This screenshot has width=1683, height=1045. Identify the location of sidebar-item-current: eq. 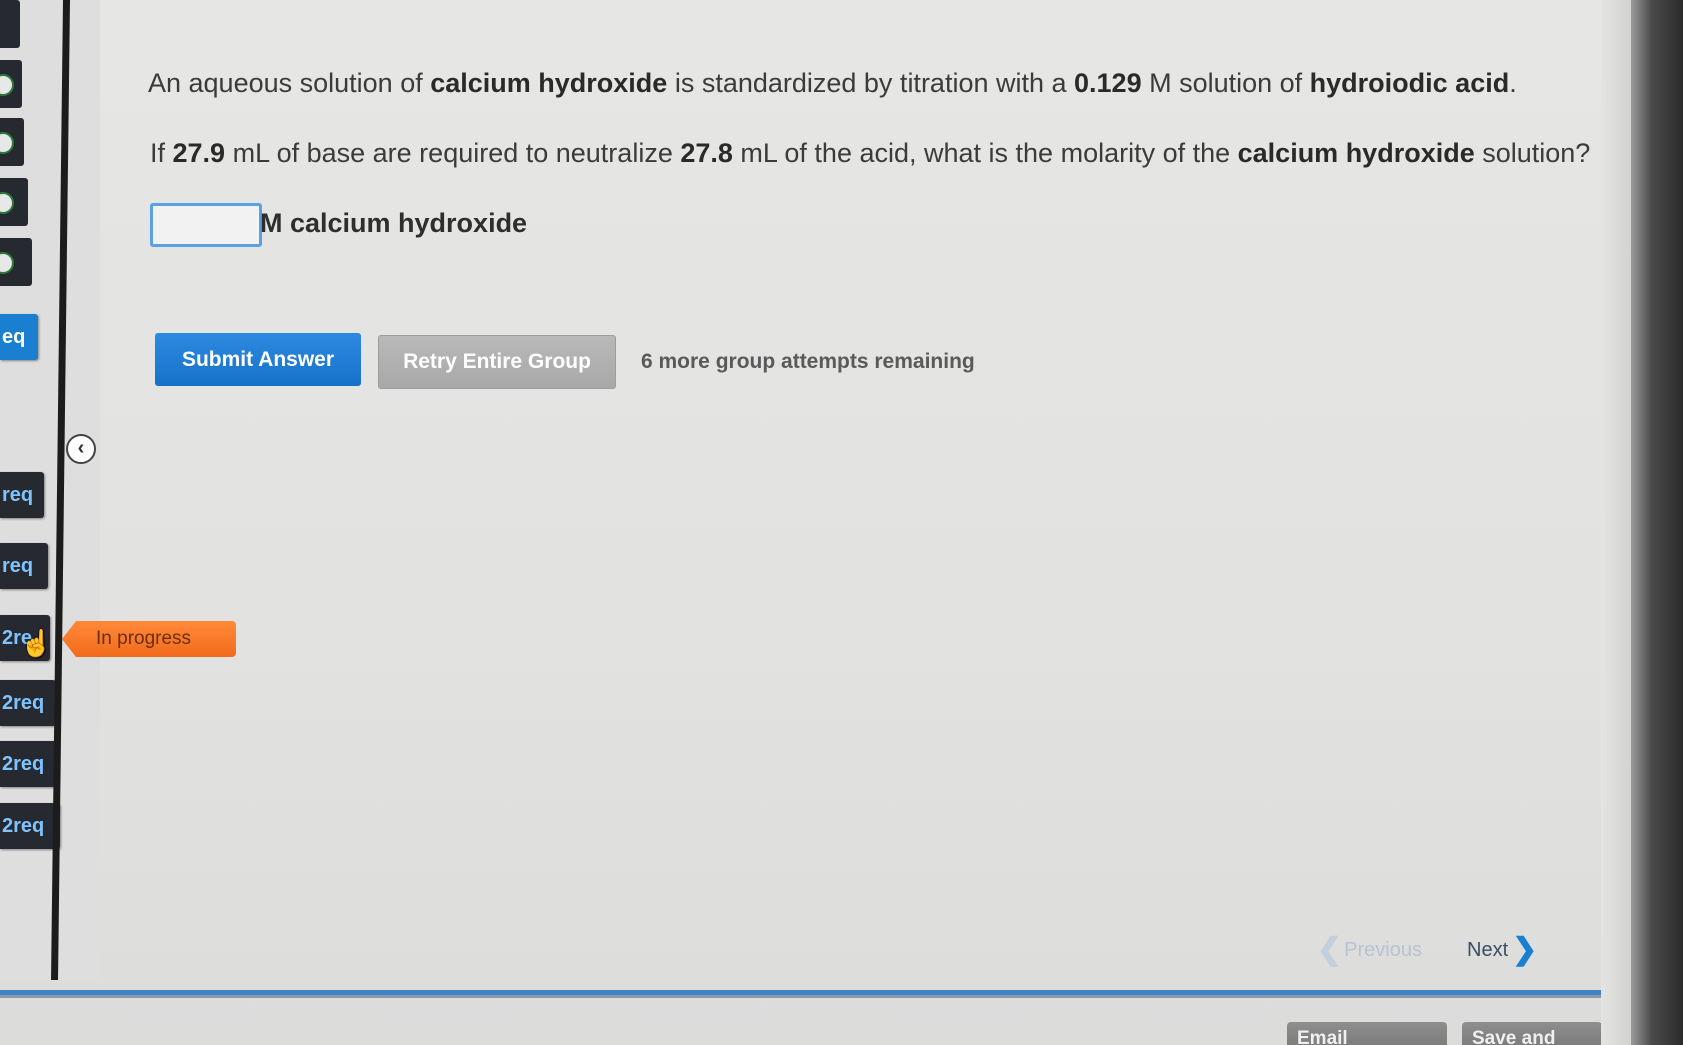
(19, 337).